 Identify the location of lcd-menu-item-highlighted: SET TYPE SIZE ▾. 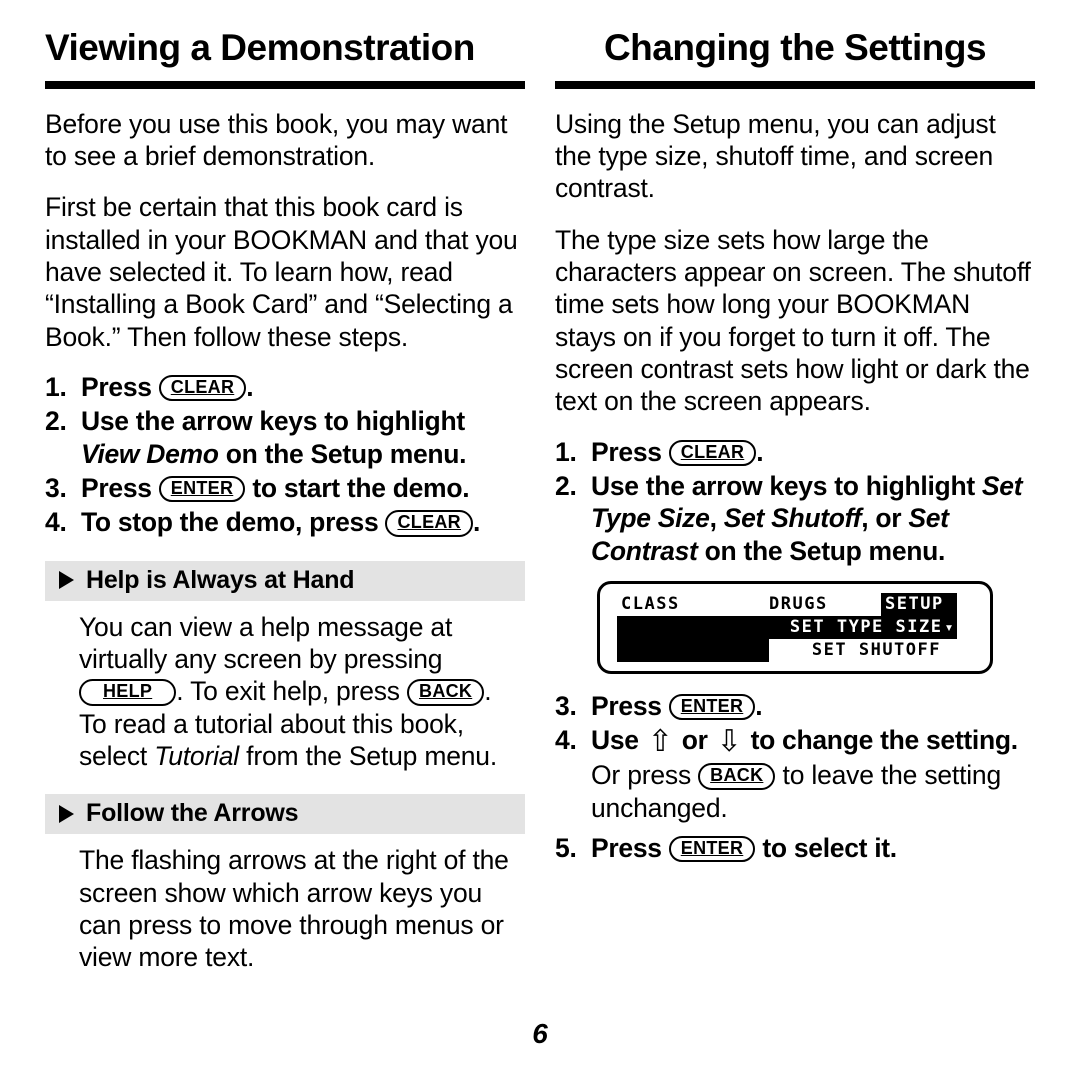
(863, 627).